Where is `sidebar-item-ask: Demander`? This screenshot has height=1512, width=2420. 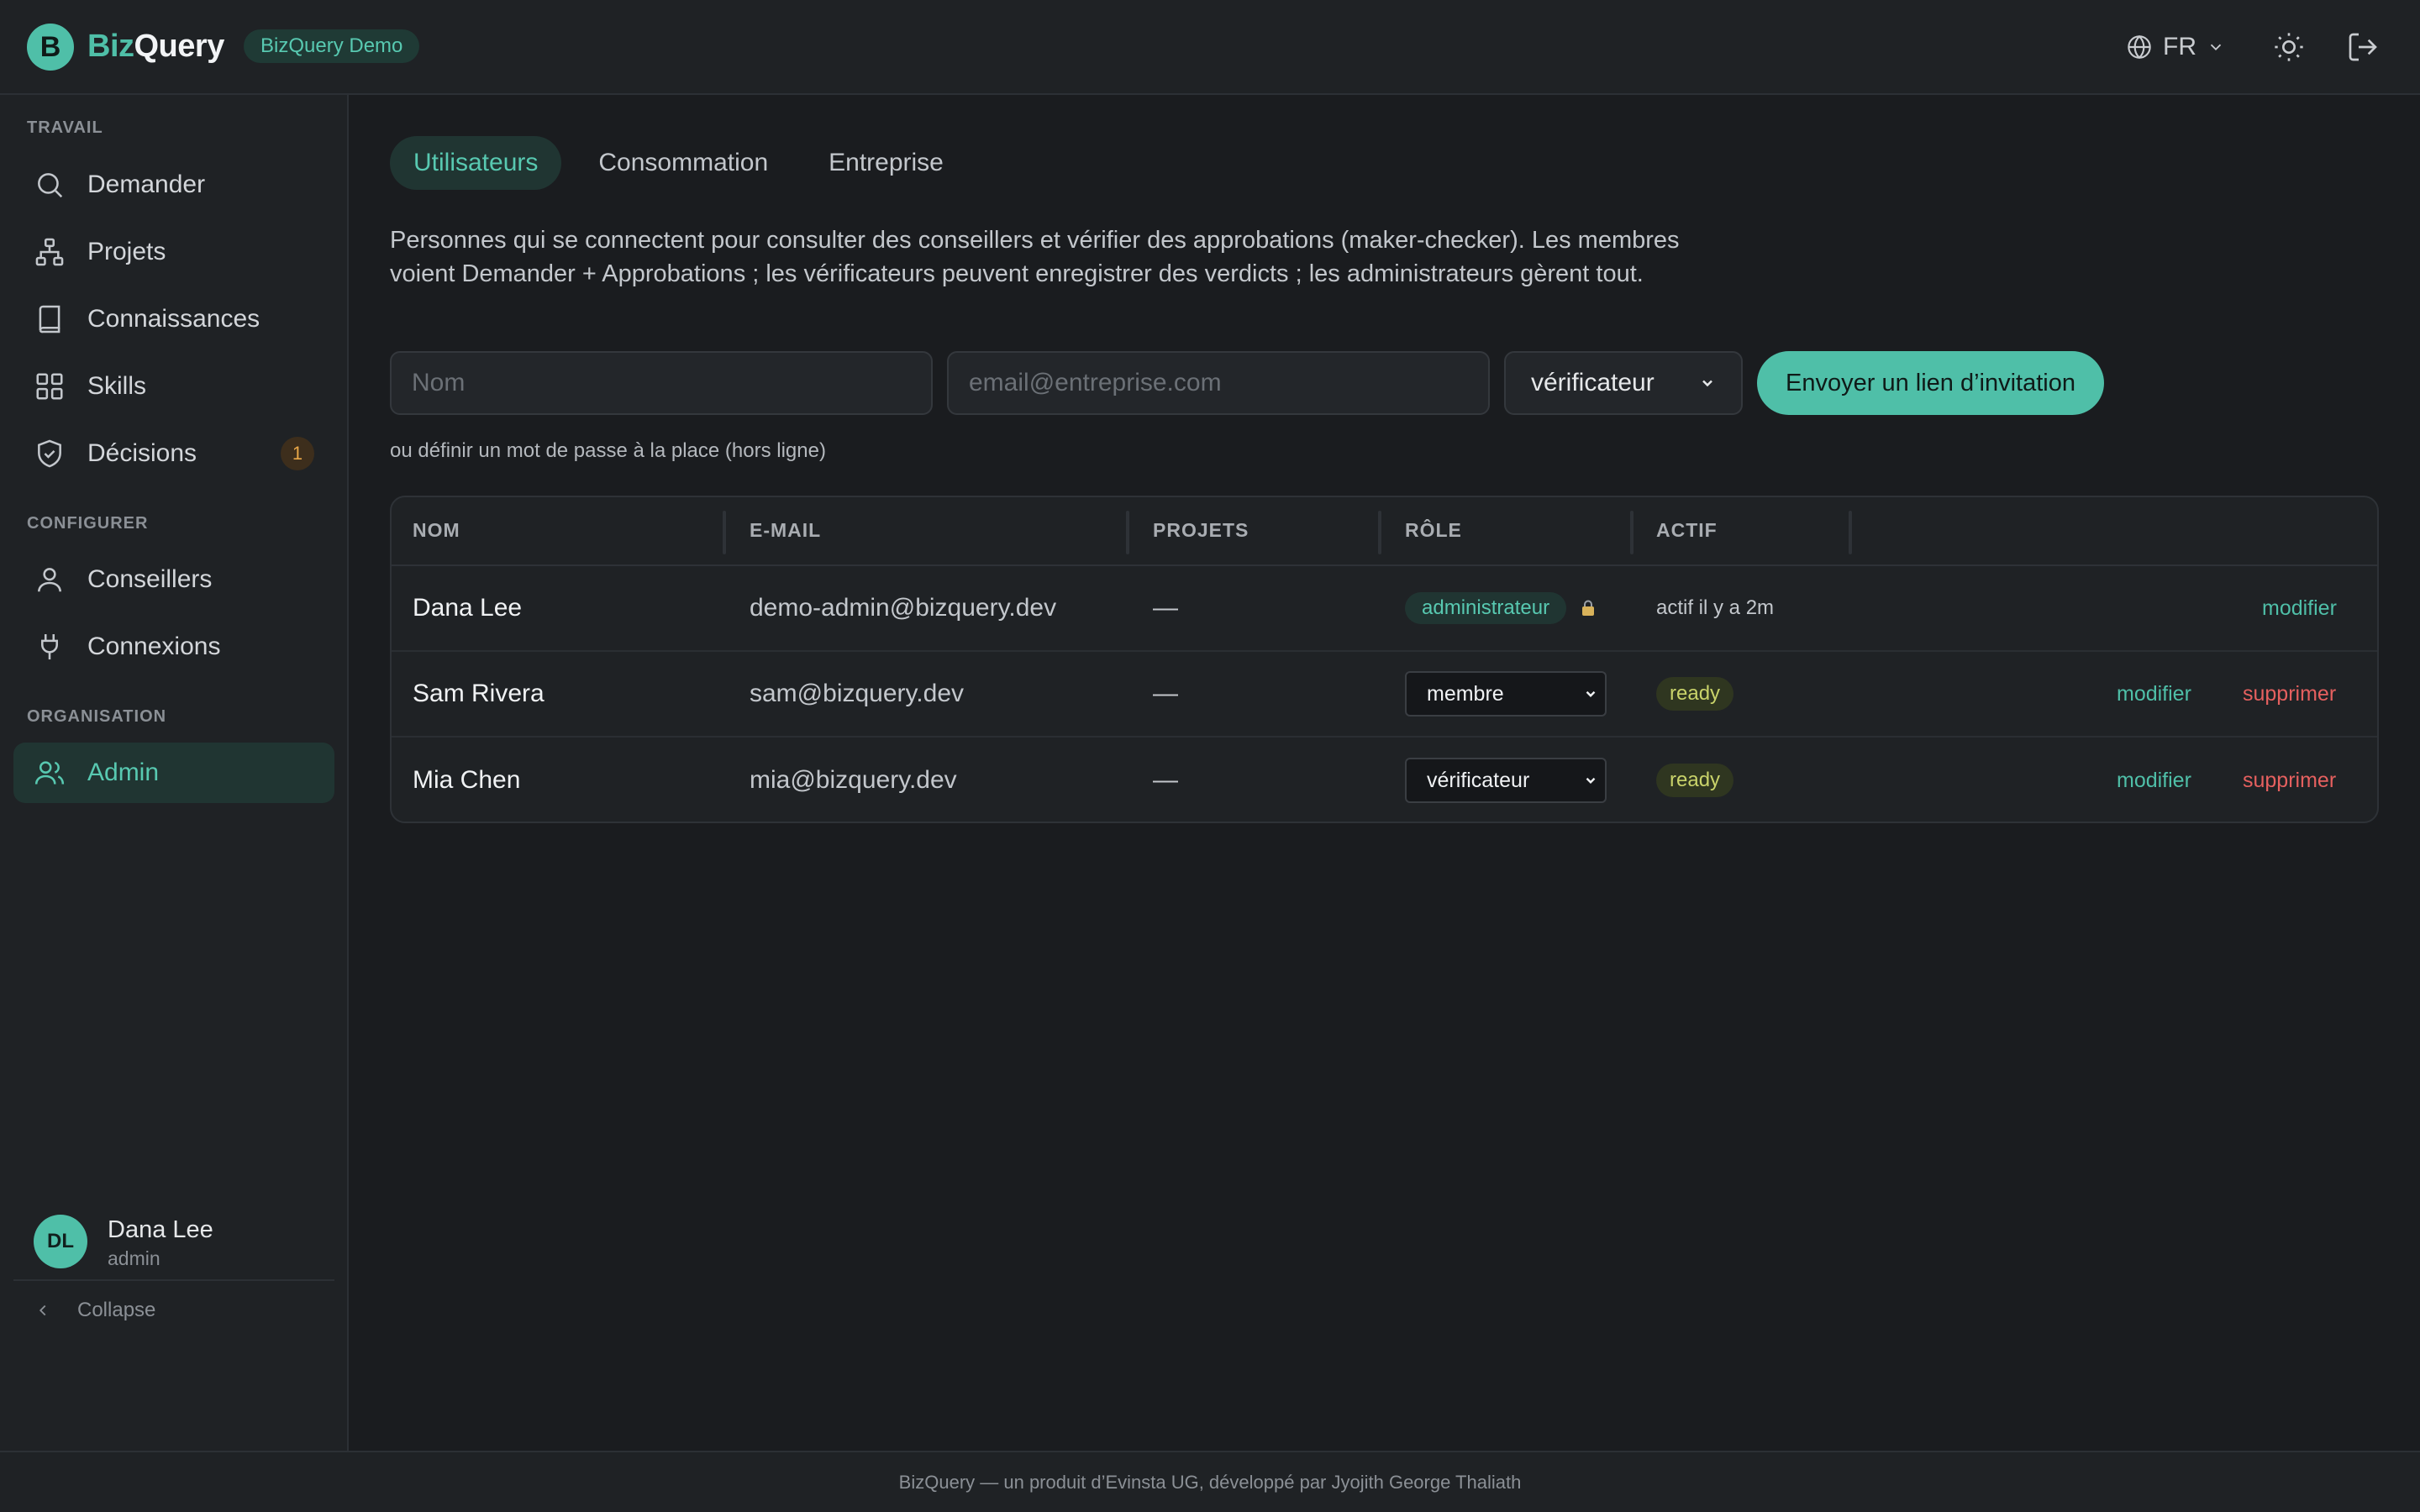
sidebar-item-ask: Demander is located at coordinates (173, 185).